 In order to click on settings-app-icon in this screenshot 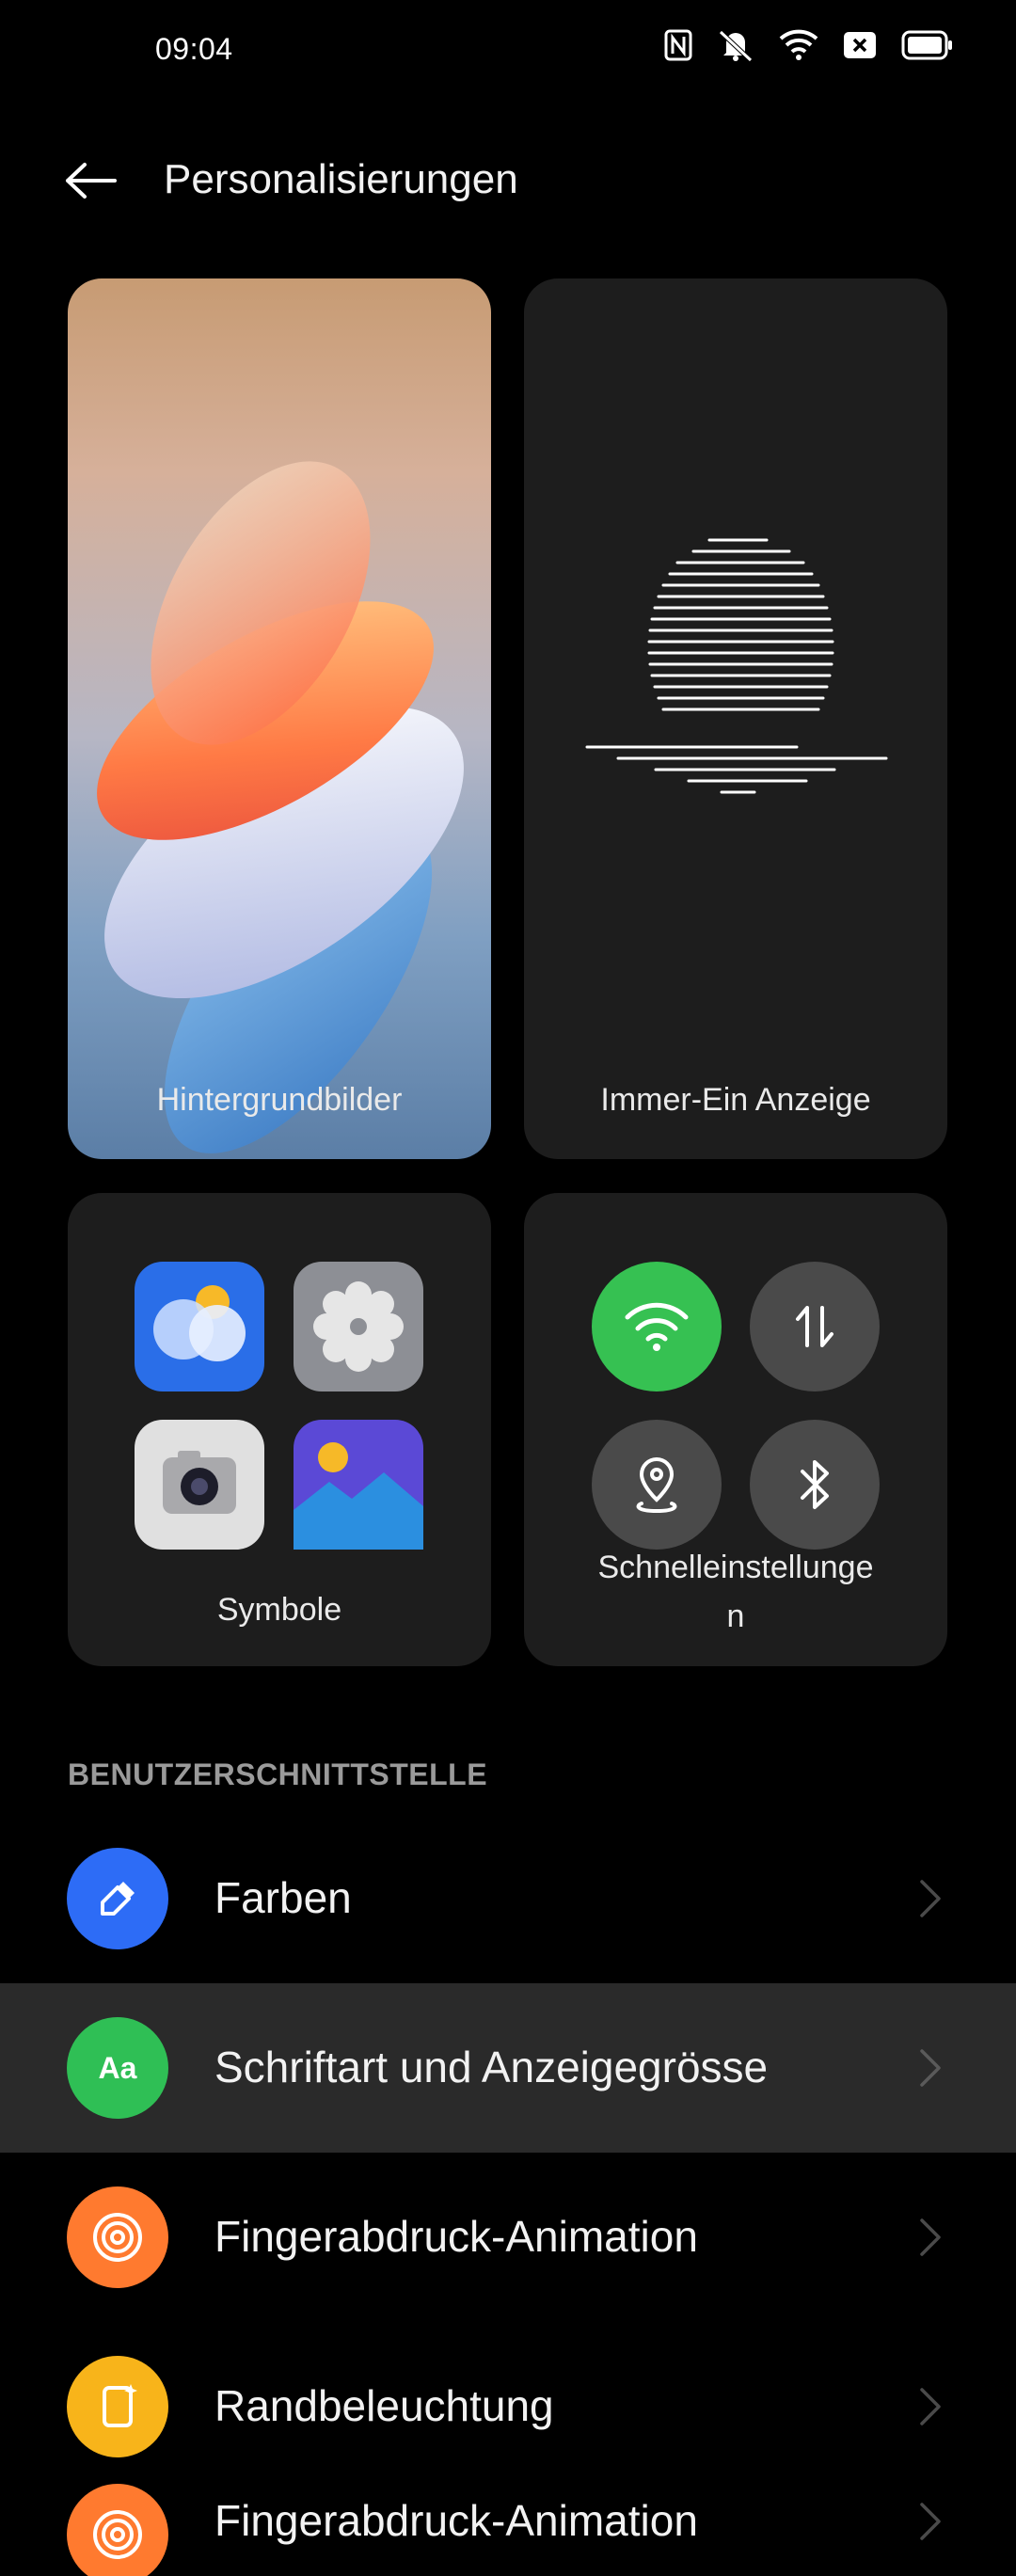, I will do `click(359, 1326)`.